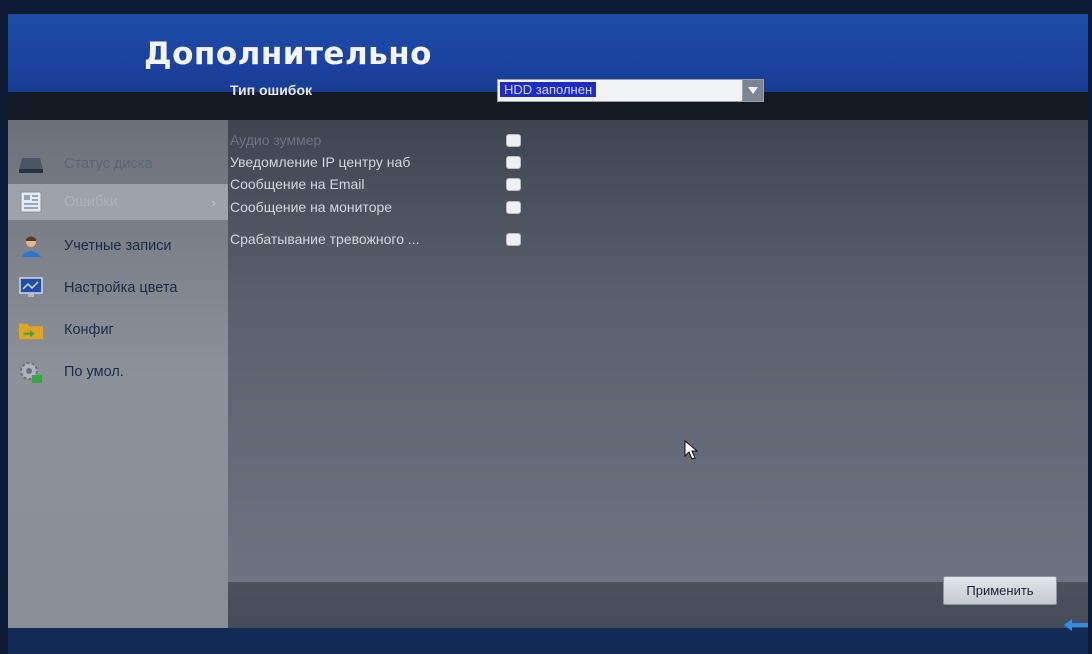 The image size is (1092, 654). I want to click on sidebar-item-accounts: Учетные записи, so click(118, 246).